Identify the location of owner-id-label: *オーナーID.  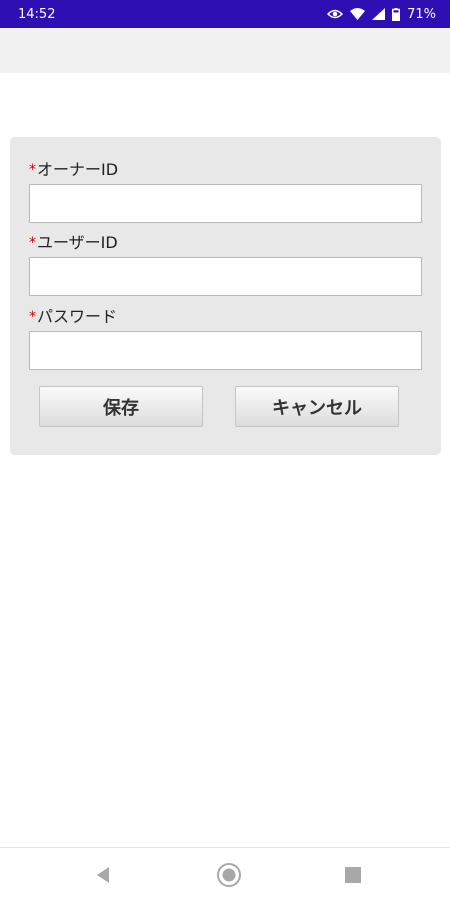
(73, 170).